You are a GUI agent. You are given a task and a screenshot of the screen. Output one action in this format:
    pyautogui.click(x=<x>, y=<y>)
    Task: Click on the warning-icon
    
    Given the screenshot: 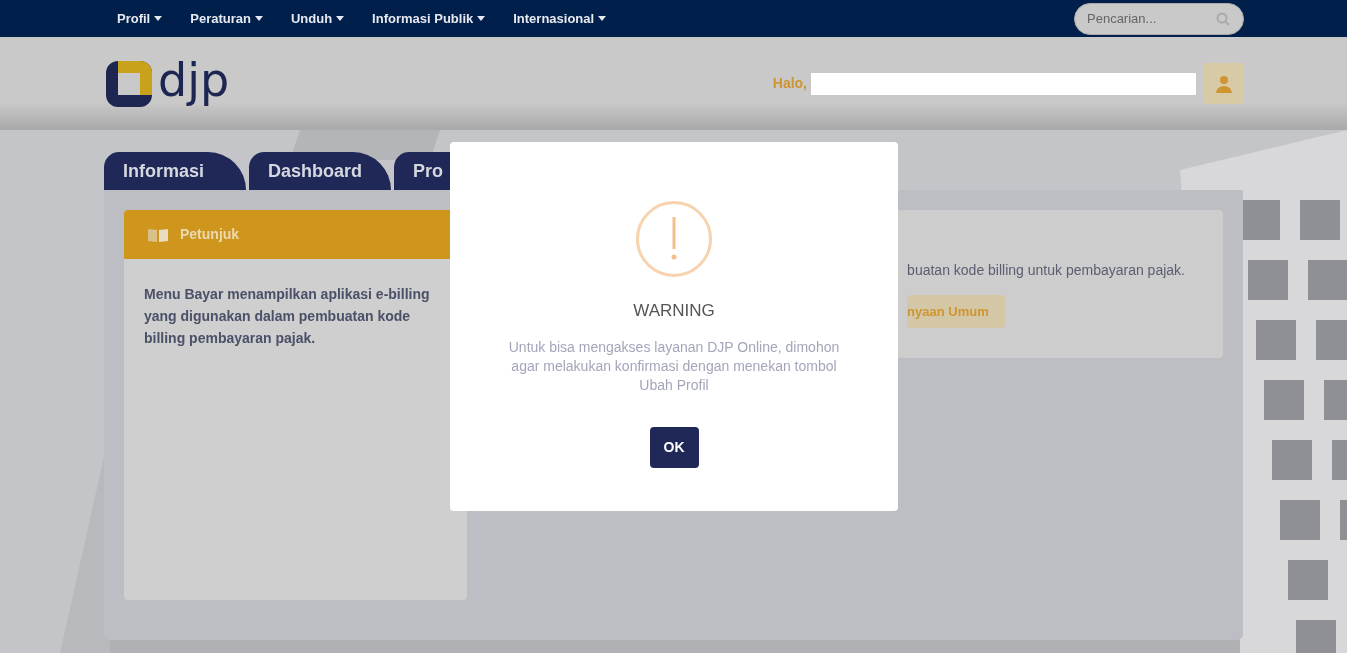 What is the action you would take?
    pyautogui.click(x=674, y=239)
    